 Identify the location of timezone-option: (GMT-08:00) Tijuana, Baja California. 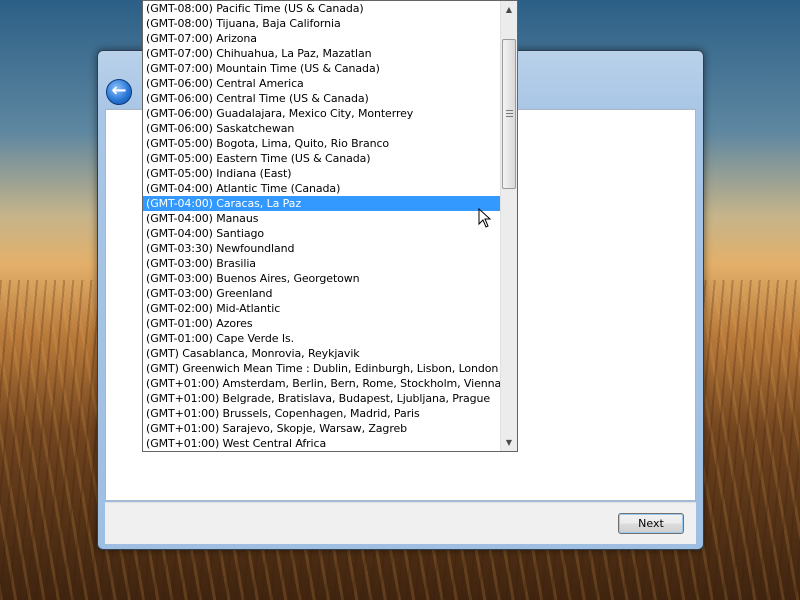
(322, 23).